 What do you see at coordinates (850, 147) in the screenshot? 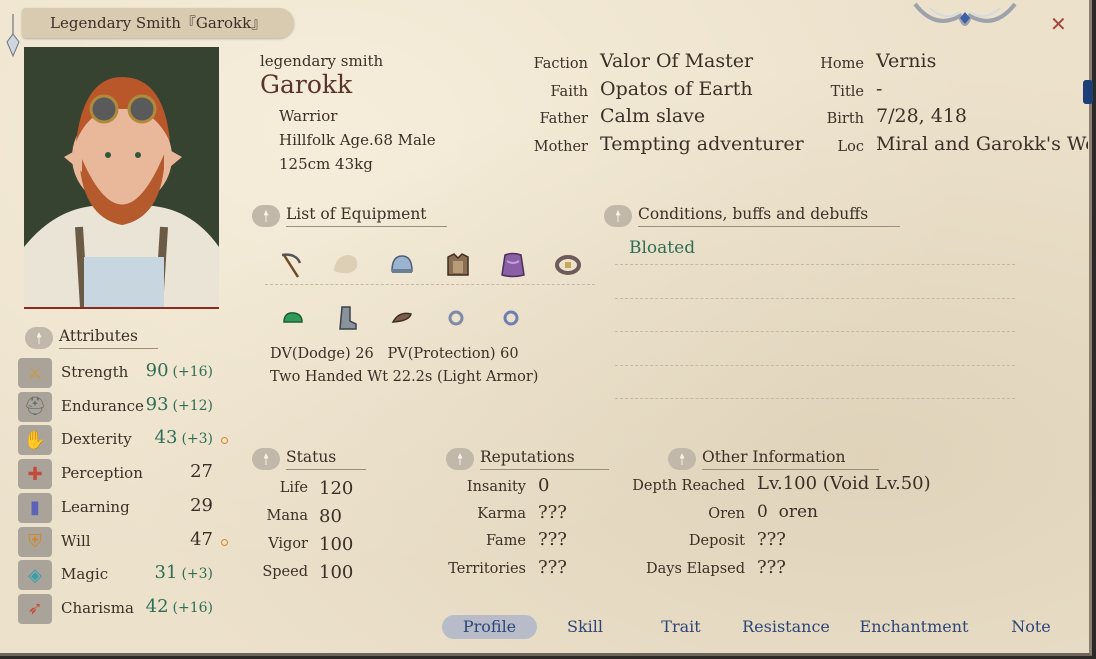
I see `loc-label: Loc` at bounding box center [850, 147].